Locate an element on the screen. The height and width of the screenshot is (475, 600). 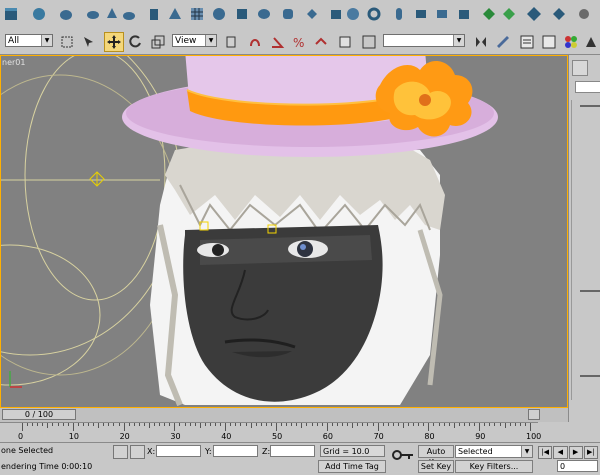
rotate-icon is located at coordinates (135, 42).